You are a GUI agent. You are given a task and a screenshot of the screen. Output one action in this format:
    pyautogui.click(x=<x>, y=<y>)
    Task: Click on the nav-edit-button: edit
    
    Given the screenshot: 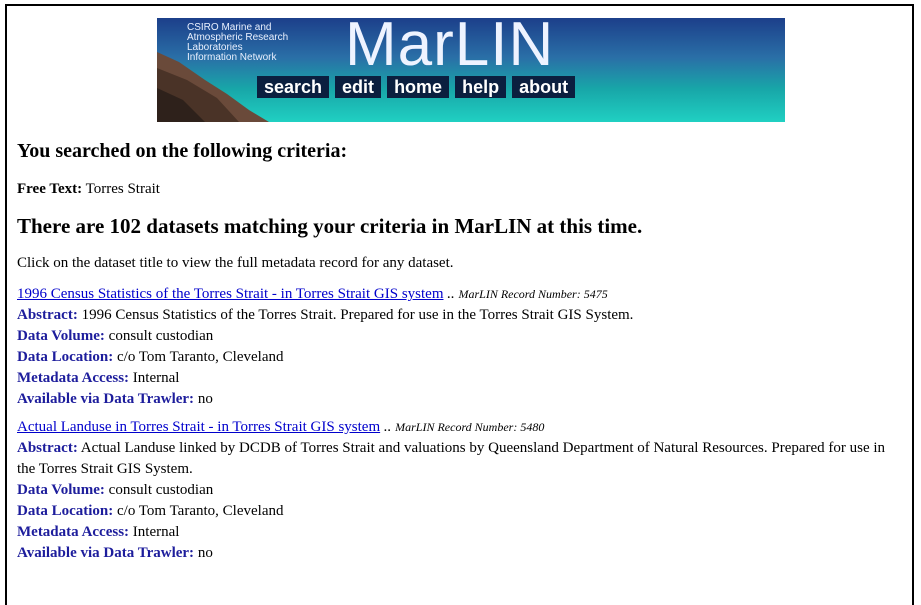 What is the action you would take?
    pyautogui.click(x=358, y=87)
    